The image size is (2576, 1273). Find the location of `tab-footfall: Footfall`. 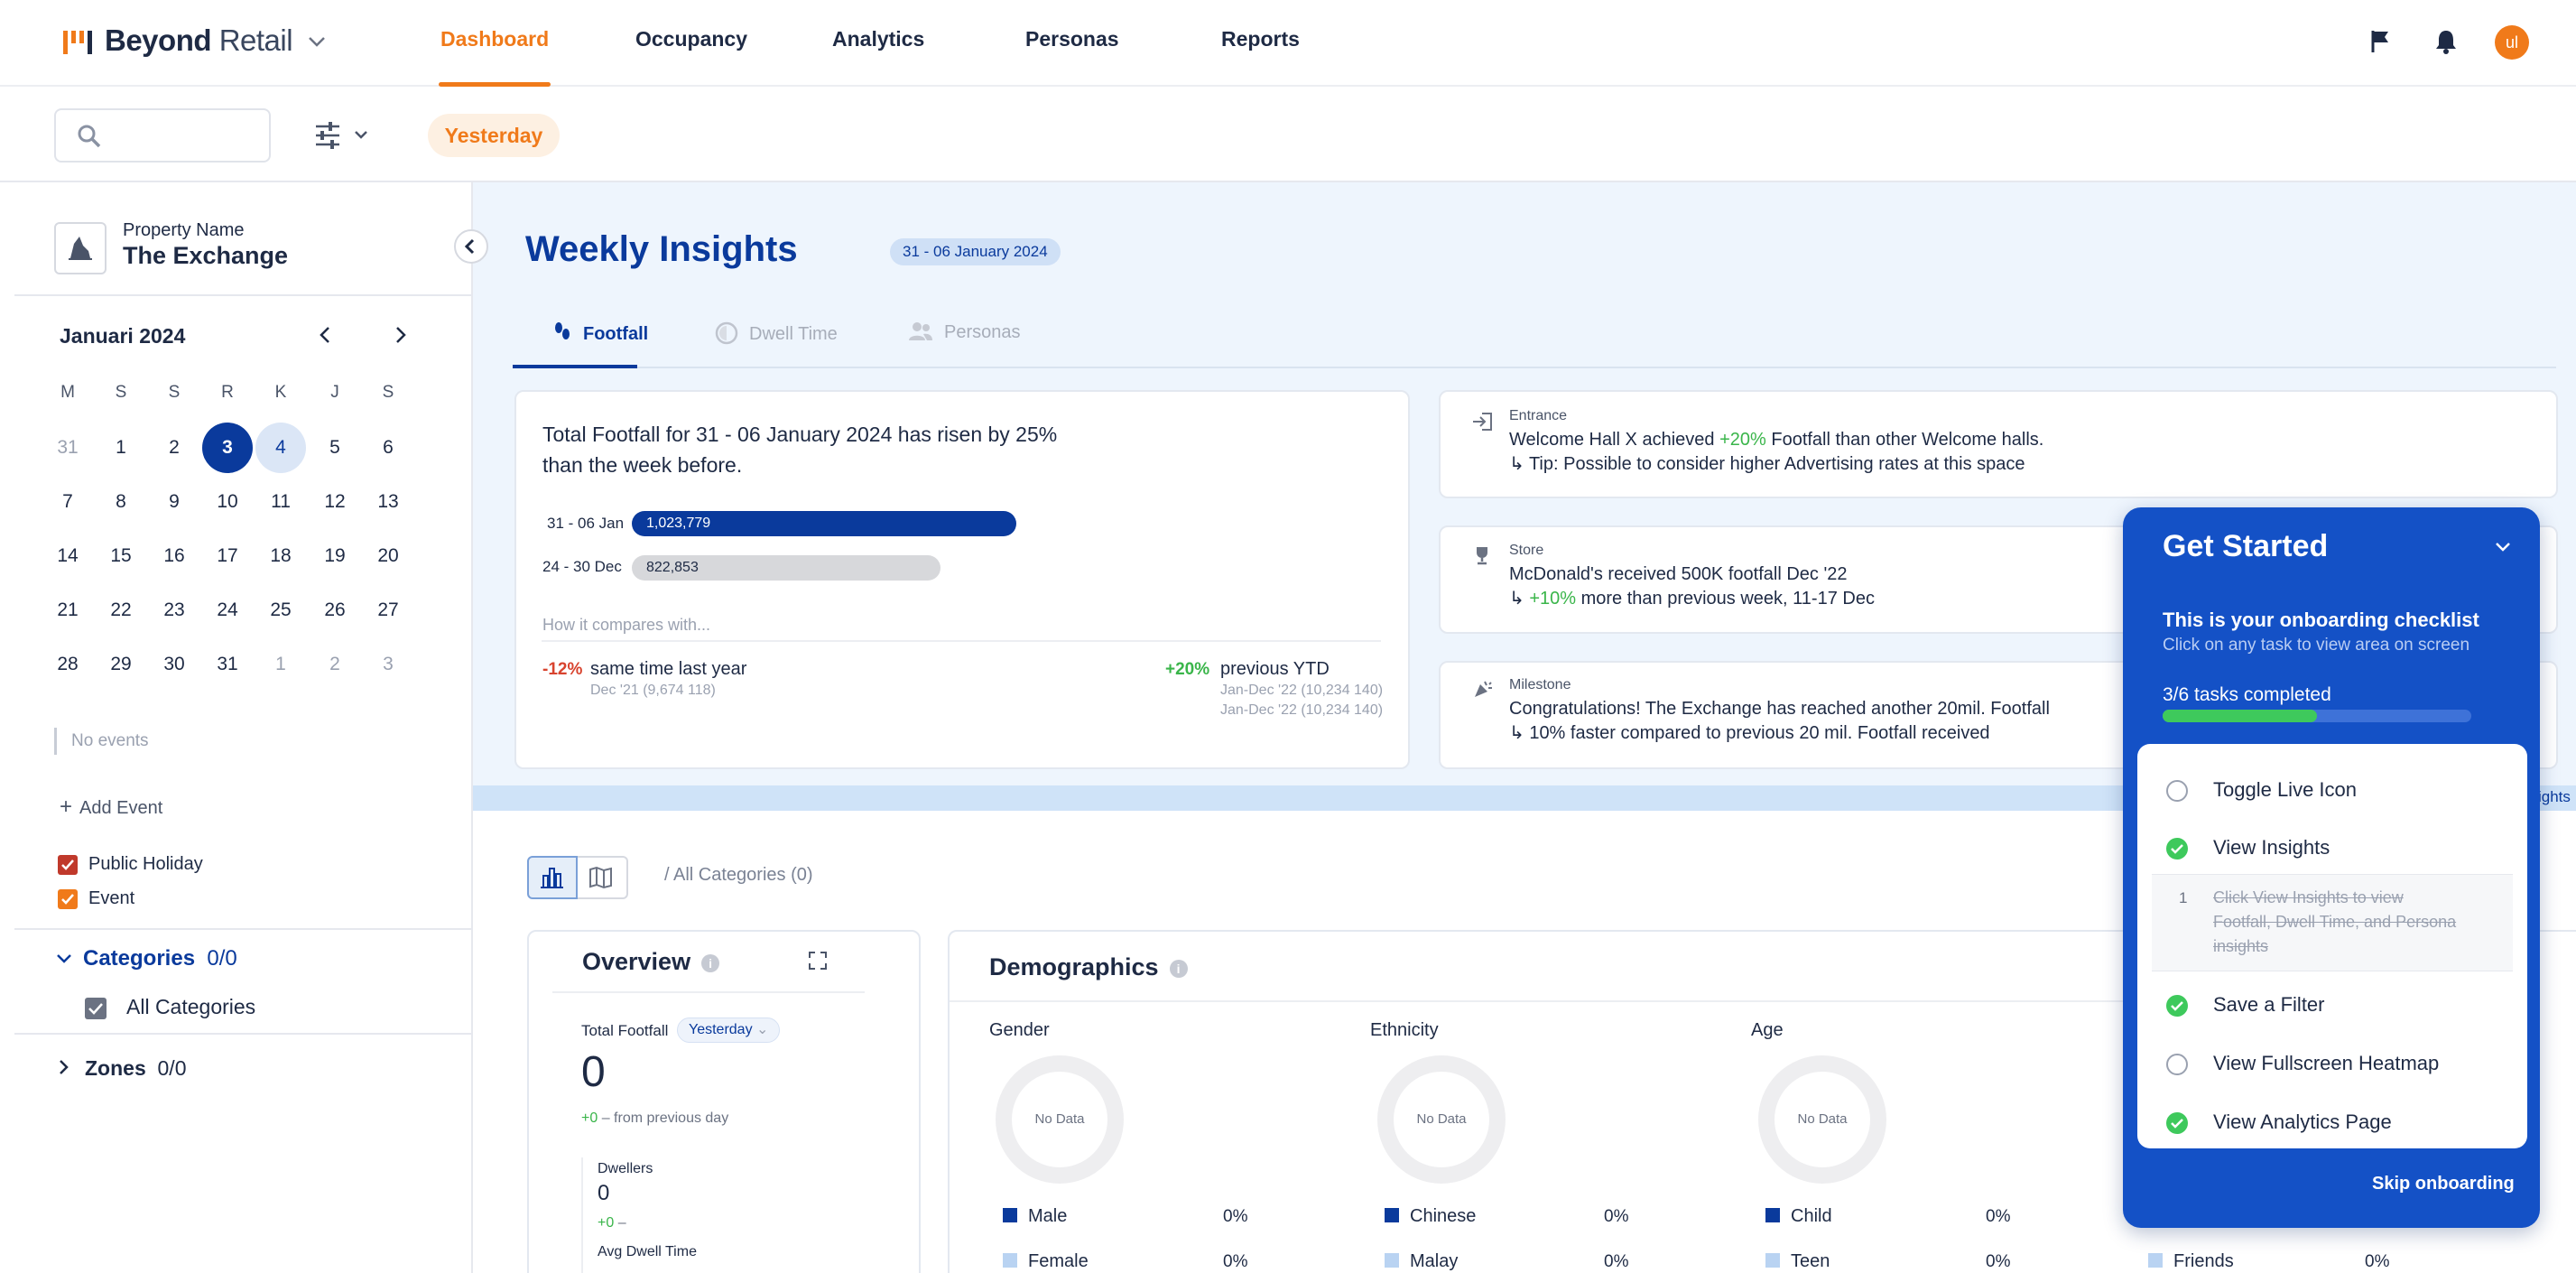

tab-footfall: Footfall is located at coordinates (600, 333).